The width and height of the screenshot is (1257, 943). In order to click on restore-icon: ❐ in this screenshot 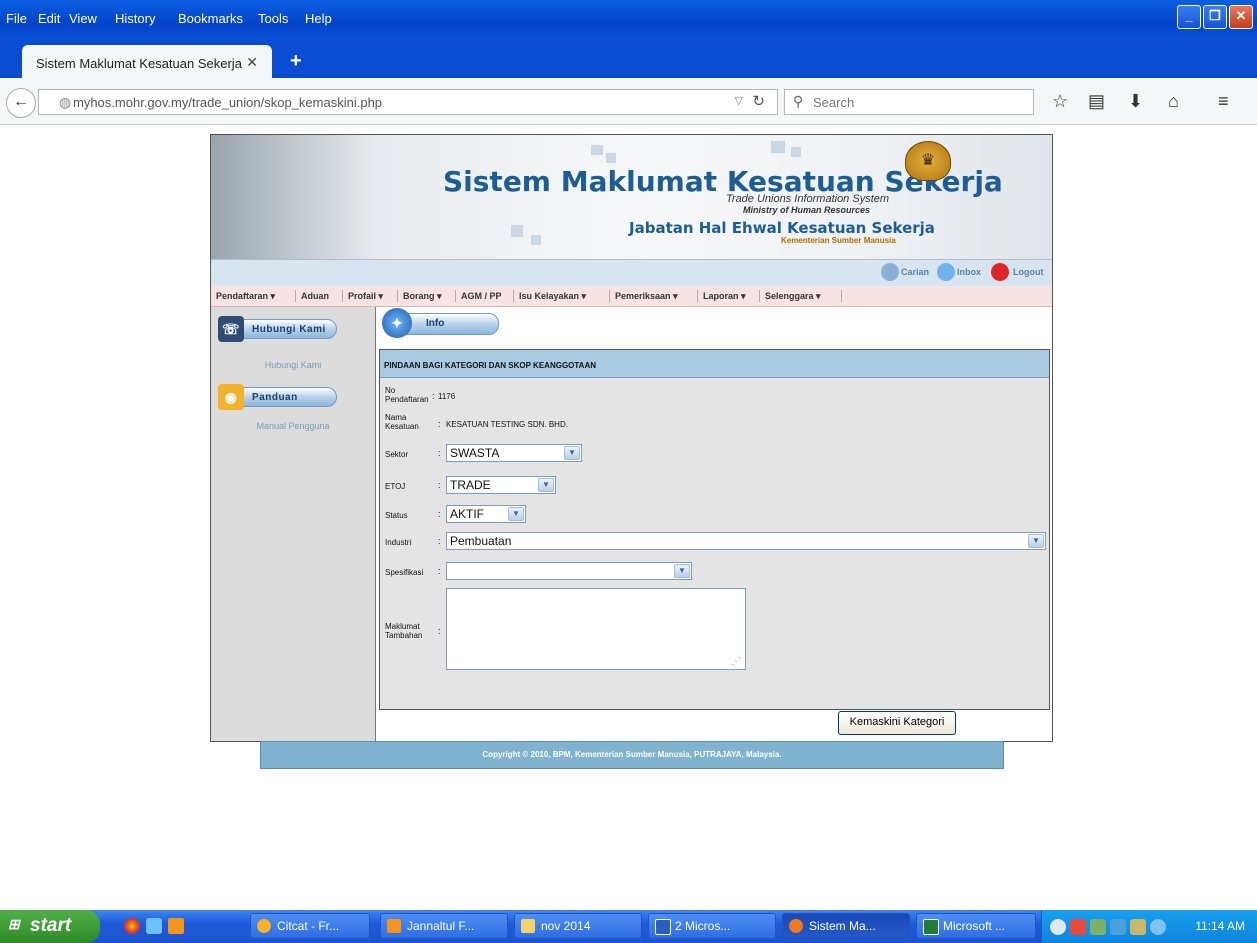, I will do `click(1215, 17)`.